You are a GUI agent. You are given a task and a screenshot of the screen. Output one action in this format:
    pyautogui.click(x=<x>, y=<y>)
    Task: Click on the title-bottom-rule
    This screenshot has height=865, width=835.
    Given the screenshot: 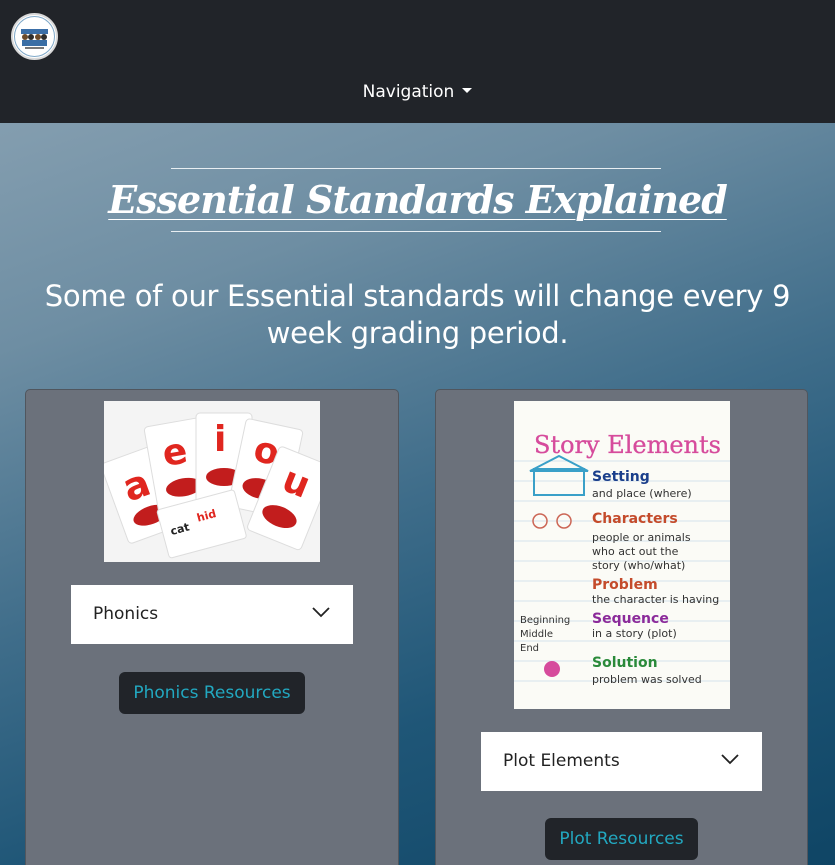 What is the action you would take?
    pyautogui.click(x=416, y=231)
    